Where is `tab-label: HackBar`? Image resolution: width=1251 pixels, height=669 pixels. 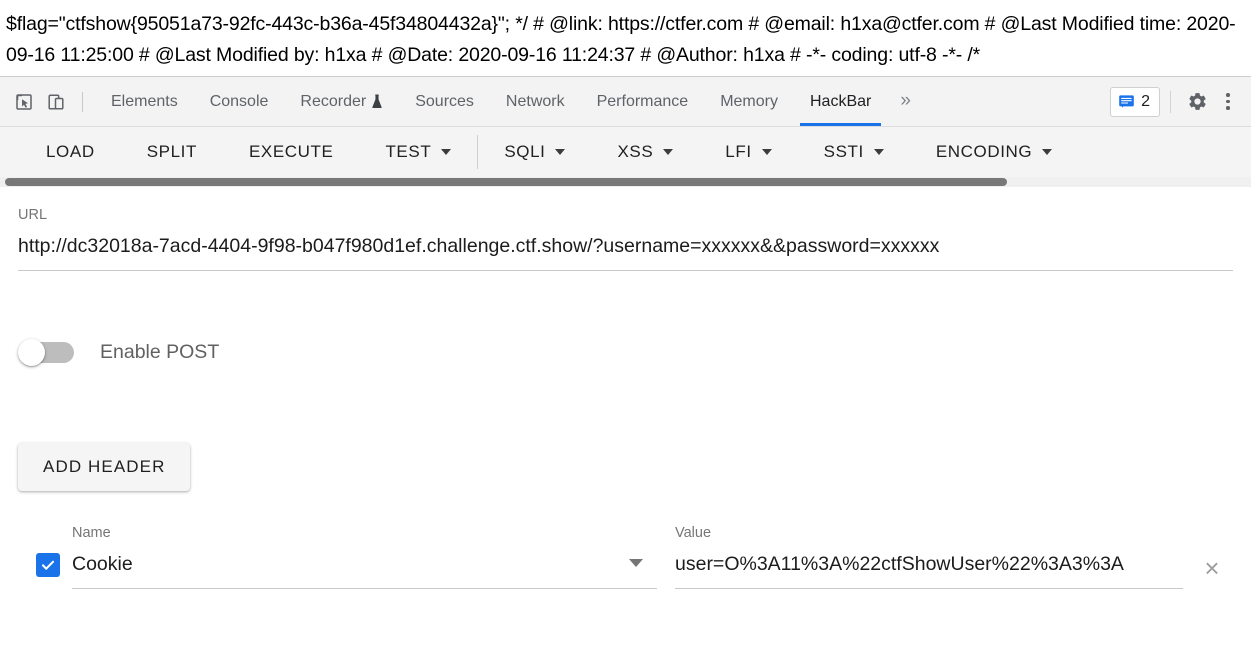
tab-label: HackBar is located at coordinates (840, 101).